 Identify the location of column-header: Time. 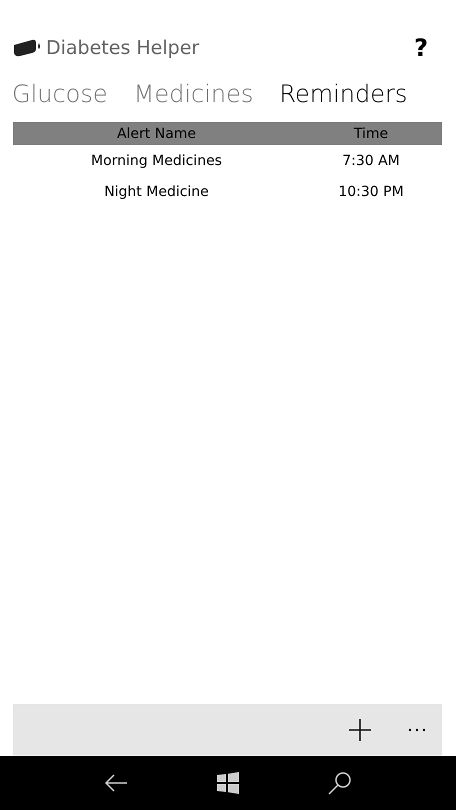
(371, 134).